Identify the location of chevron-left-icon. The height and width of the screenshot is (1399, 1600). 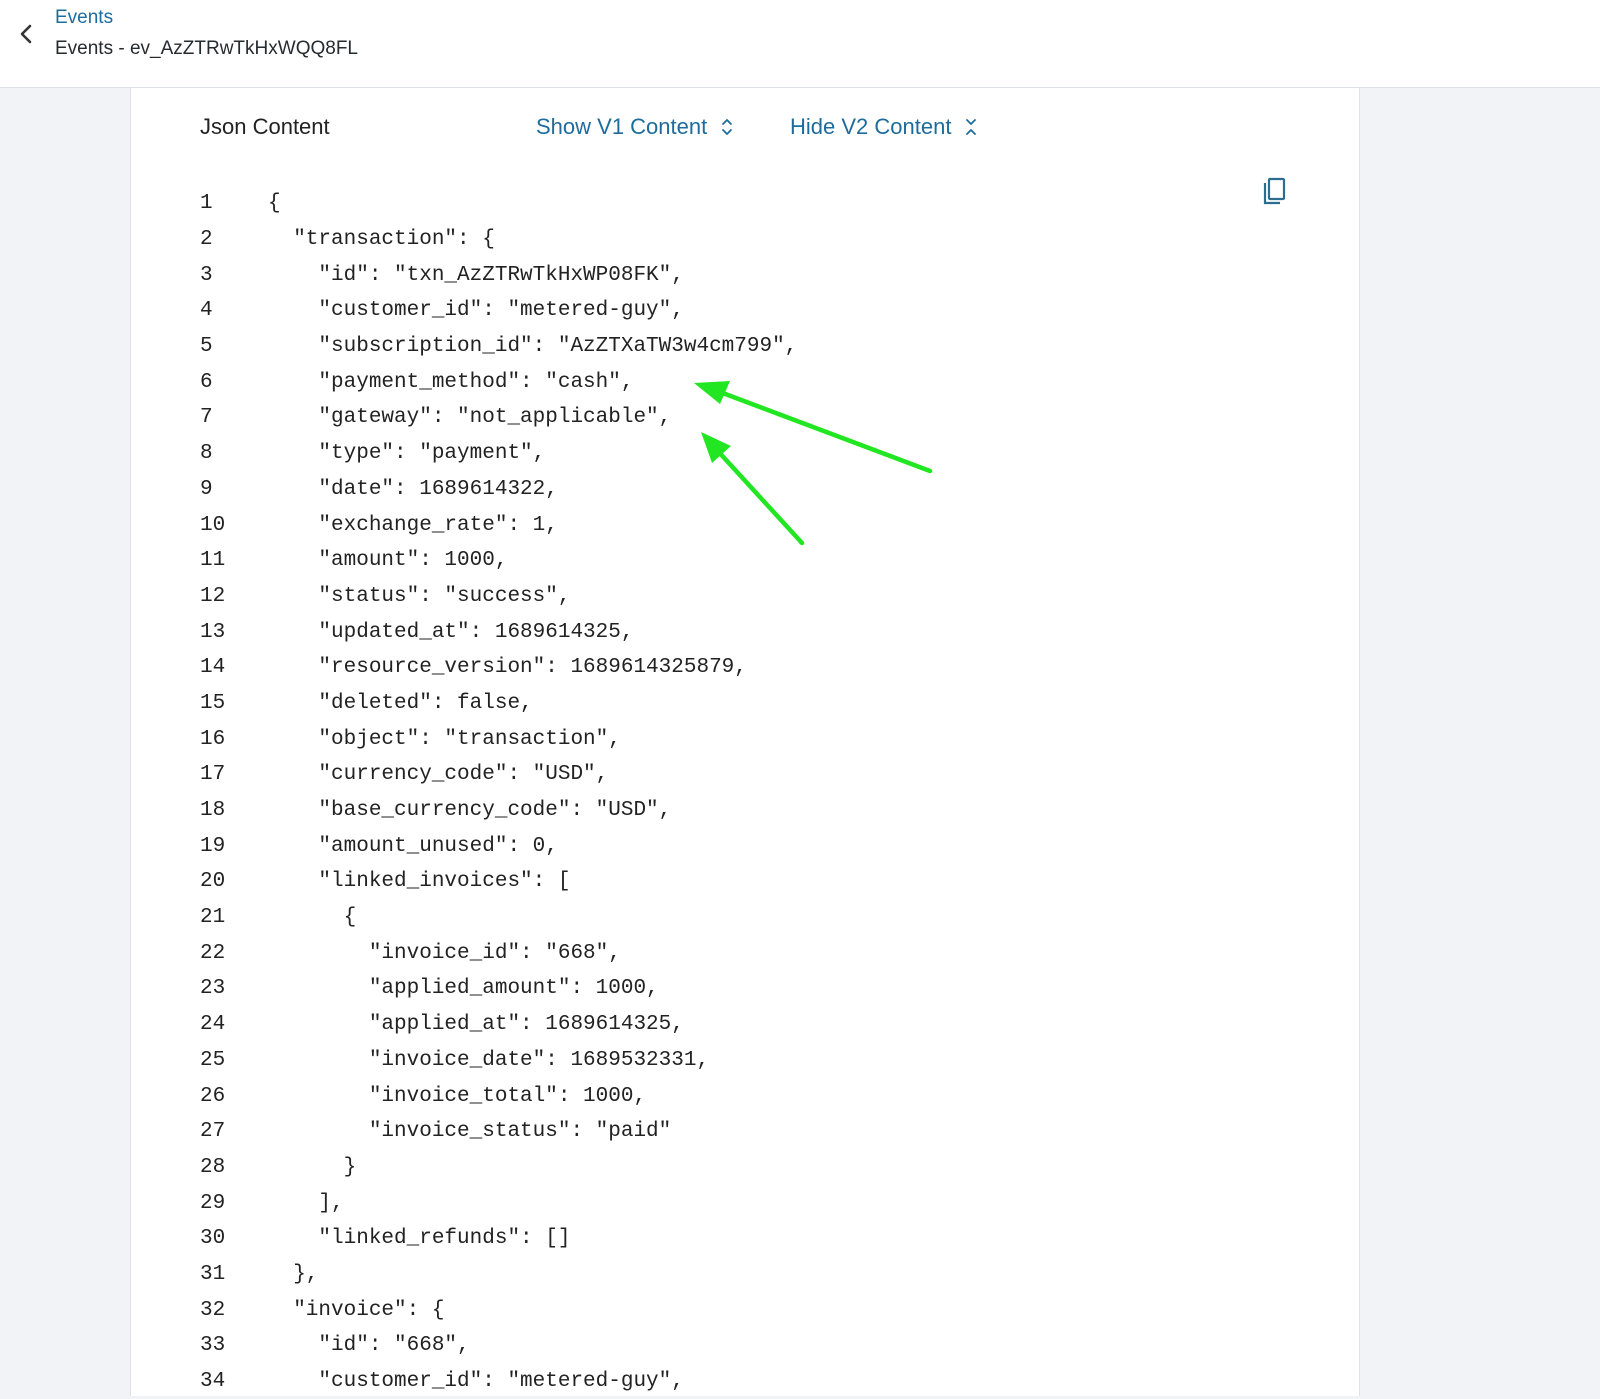
(26, 34).